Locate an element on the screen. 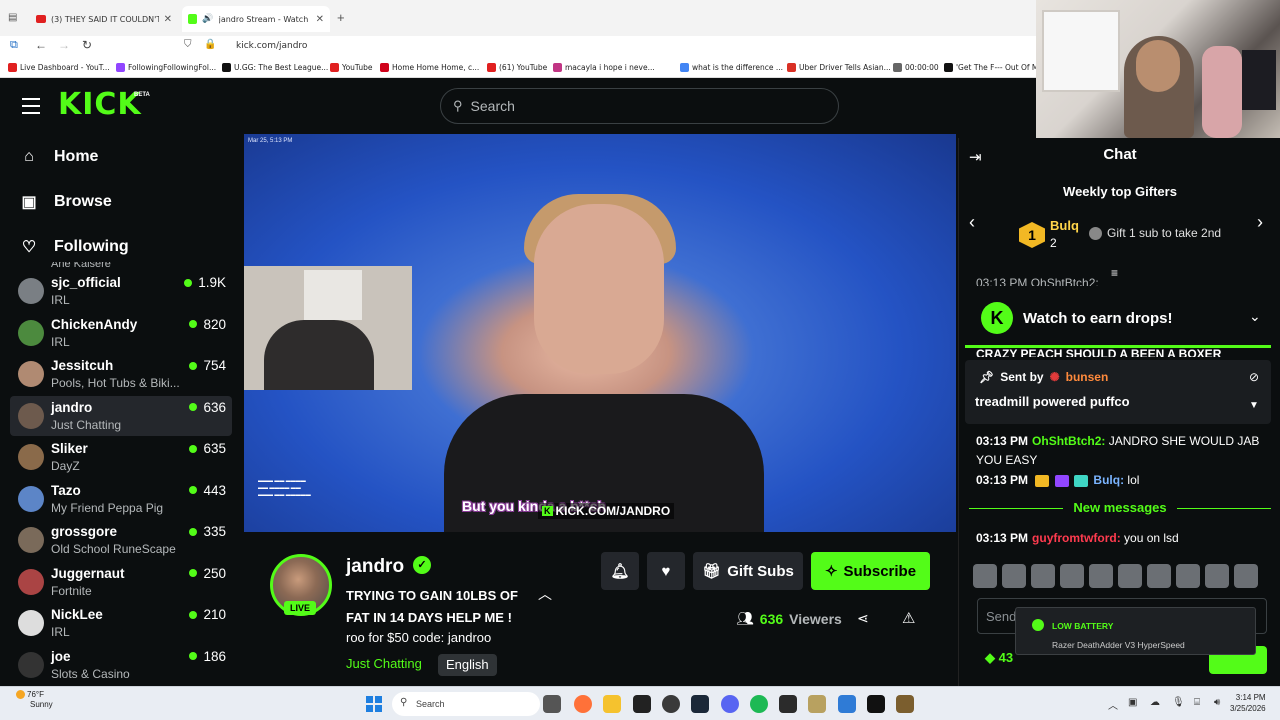 The height and width of the screenshot is (720, 1280). message-user: Bulq: is located at coordinates (1108, 480).